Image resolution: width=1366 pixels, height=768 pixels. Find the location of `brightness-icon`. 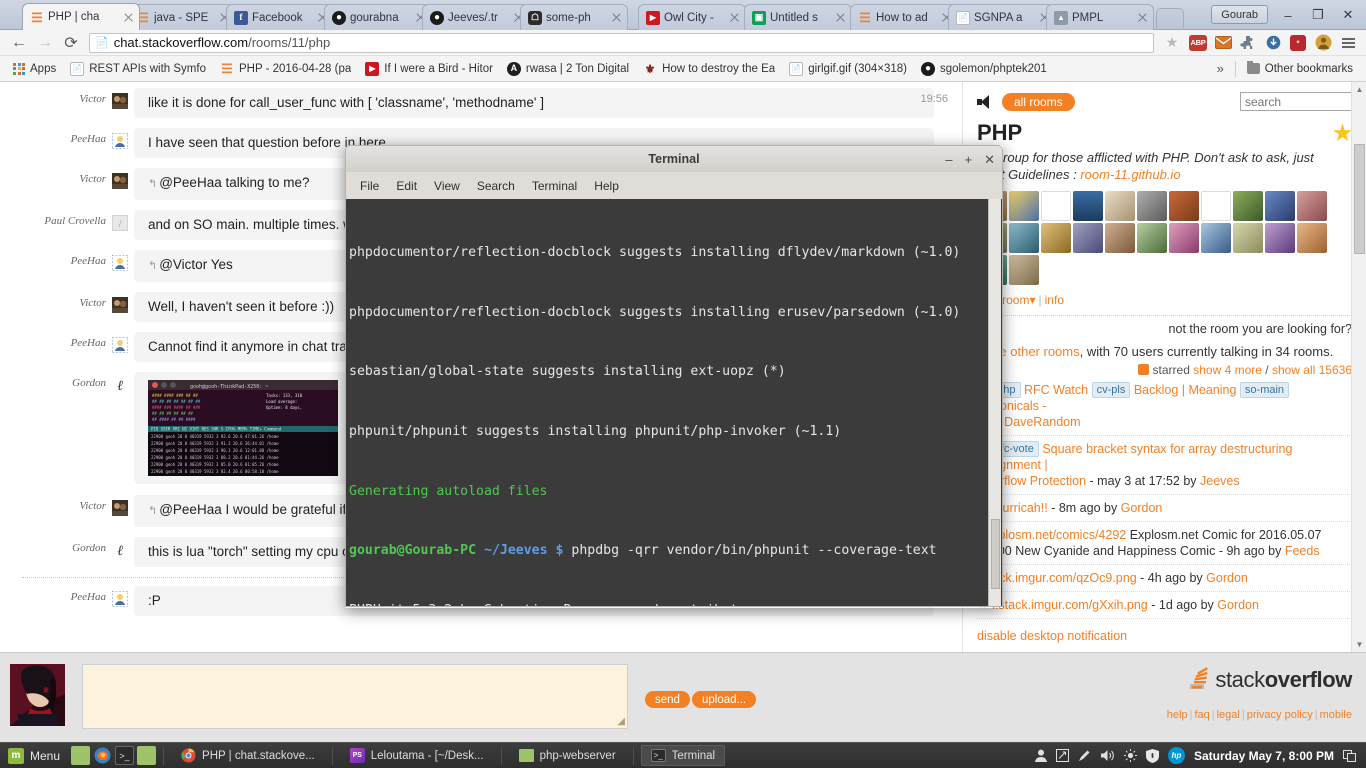

brightness-icon is located at coordinates (1130, 755).